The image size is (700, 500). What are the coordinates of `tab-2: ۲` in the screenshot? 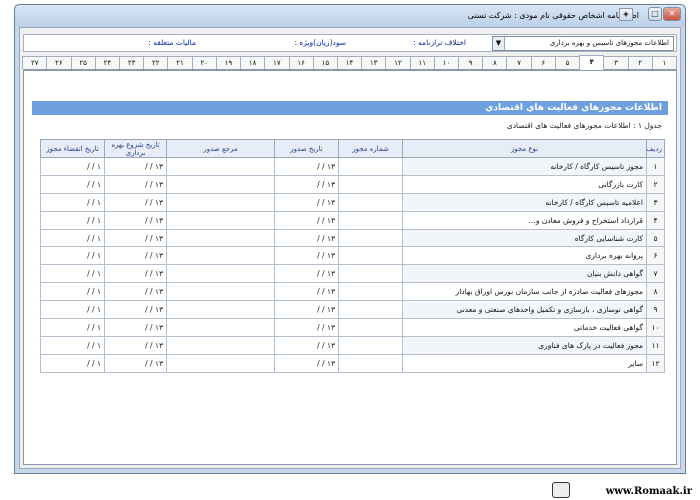 It's located at (640, 62).